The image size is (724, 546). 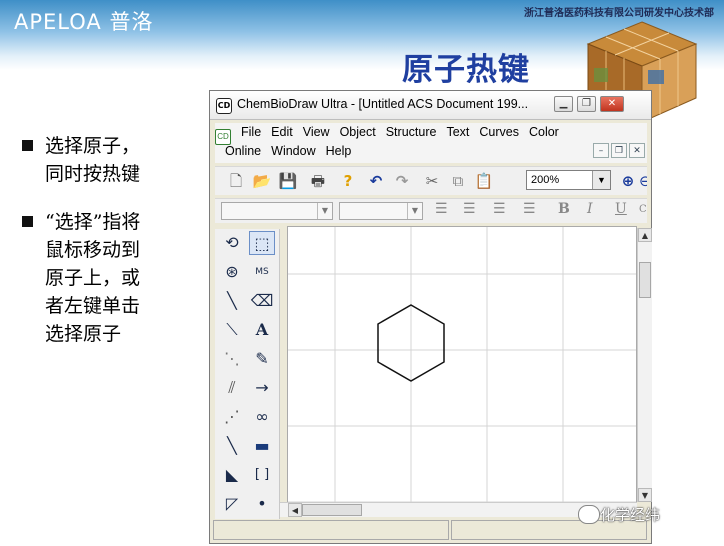 What do you see at coordinates (331, 530) in the screenshot?
I see `status-cell` at bounding box center [331, 530].